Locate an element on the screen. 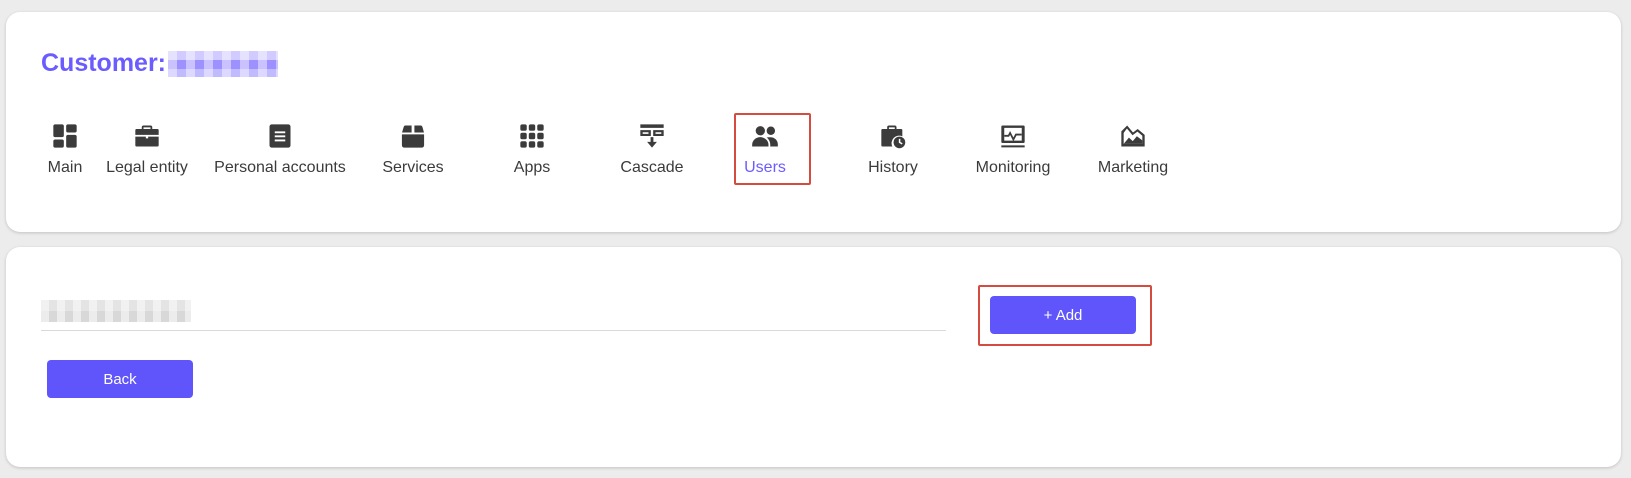  briefcase-icon is located at coordinates (147, 136).